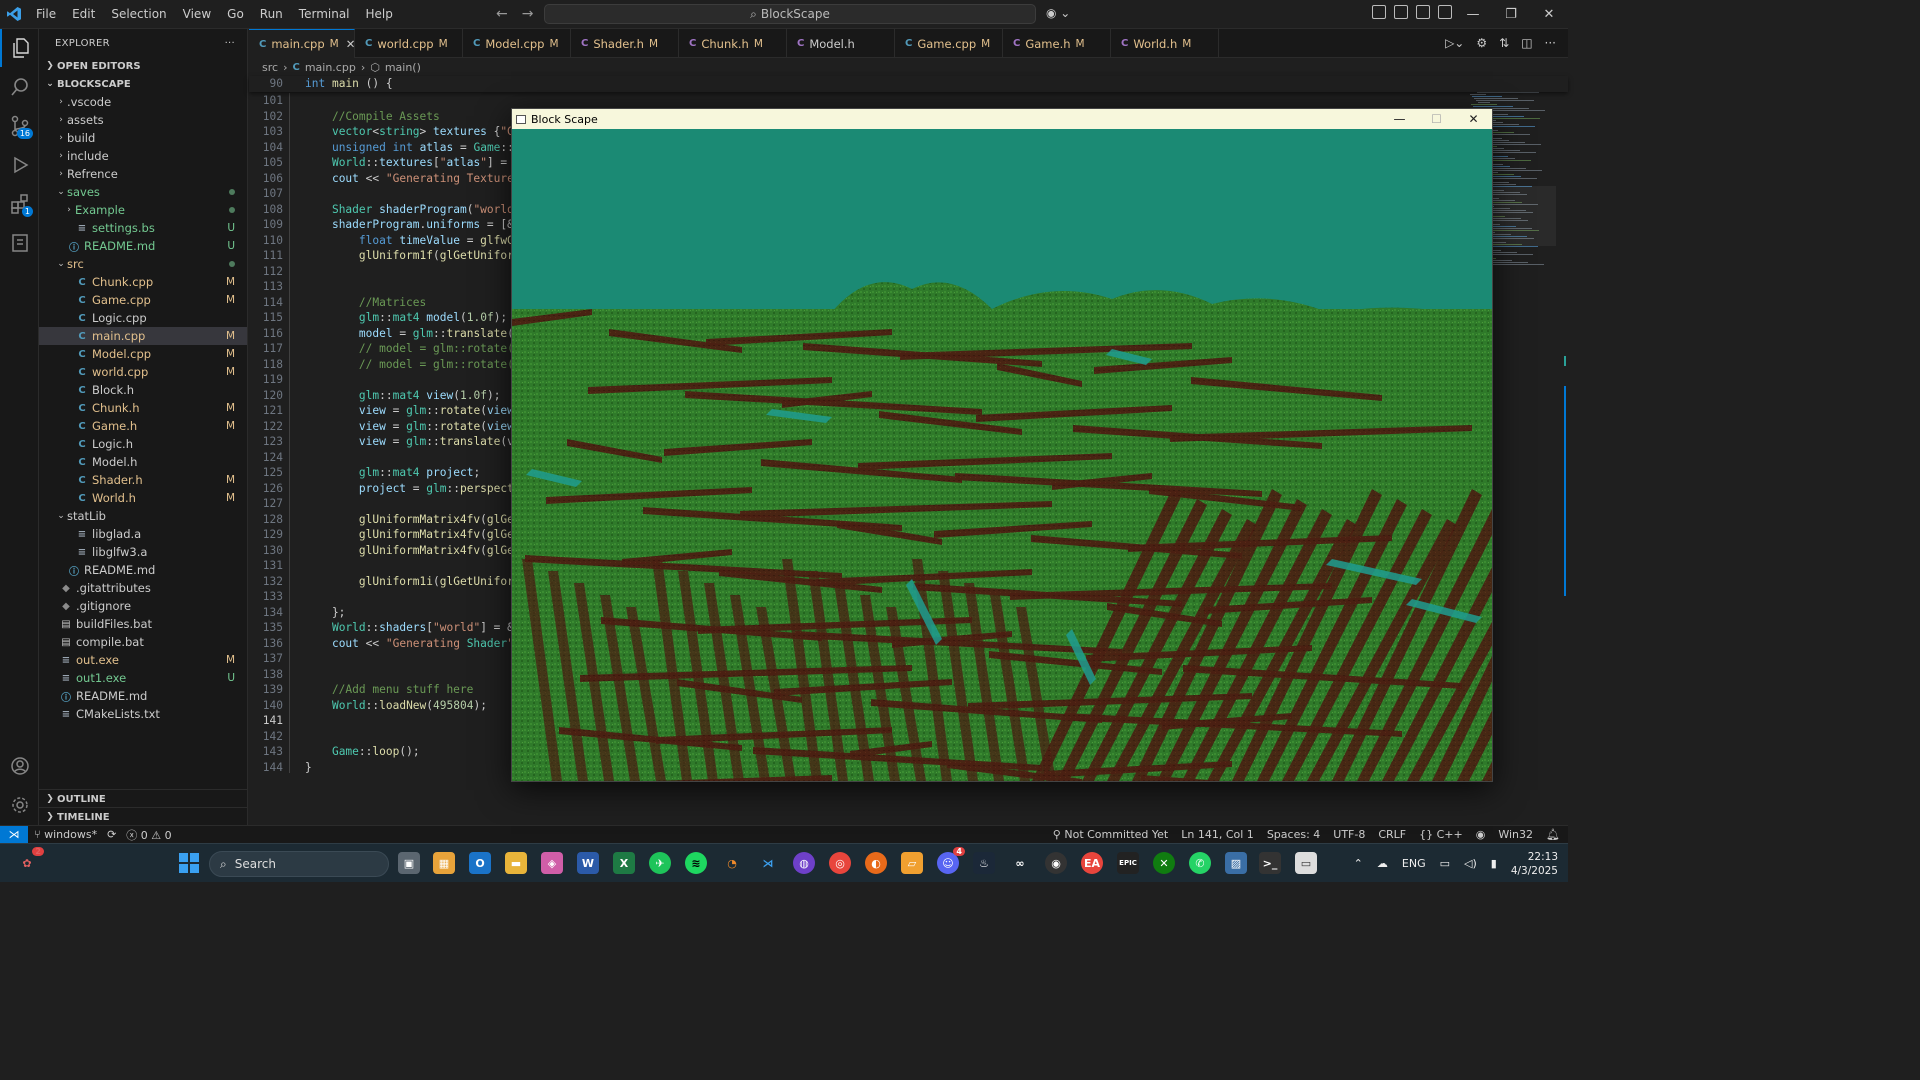  I want to click on tree-file: ≡ out.exe M, so click(143, 660).